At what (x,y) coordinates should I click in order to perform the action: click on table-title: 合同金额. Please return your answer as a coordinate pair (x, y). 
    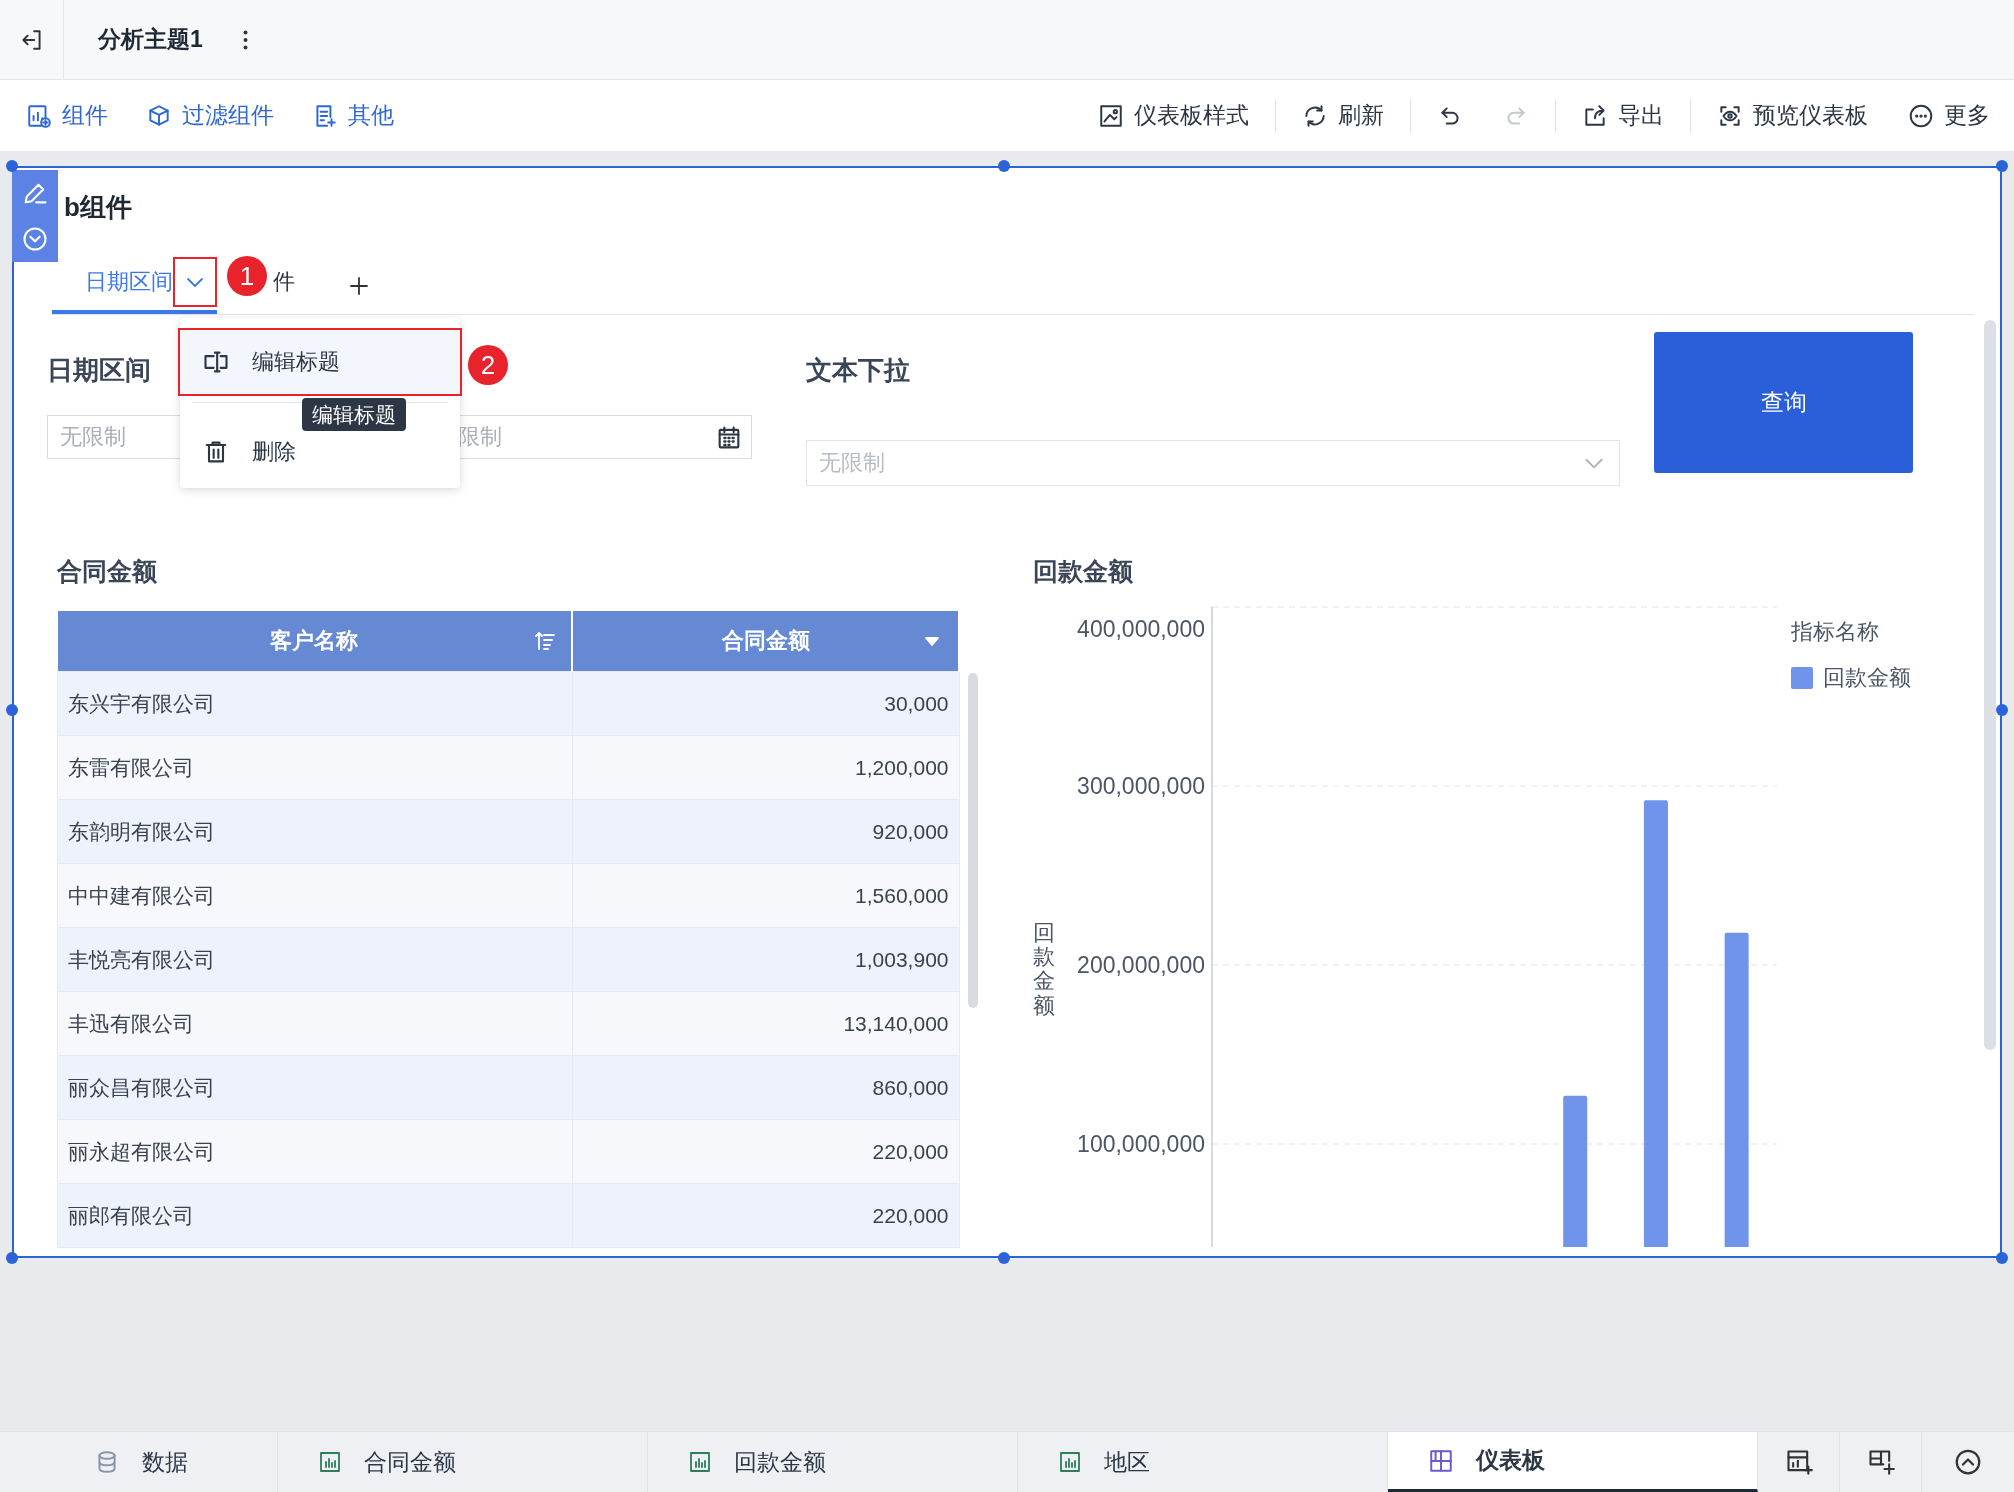
    Looking at the image, I should click on (107, 571).